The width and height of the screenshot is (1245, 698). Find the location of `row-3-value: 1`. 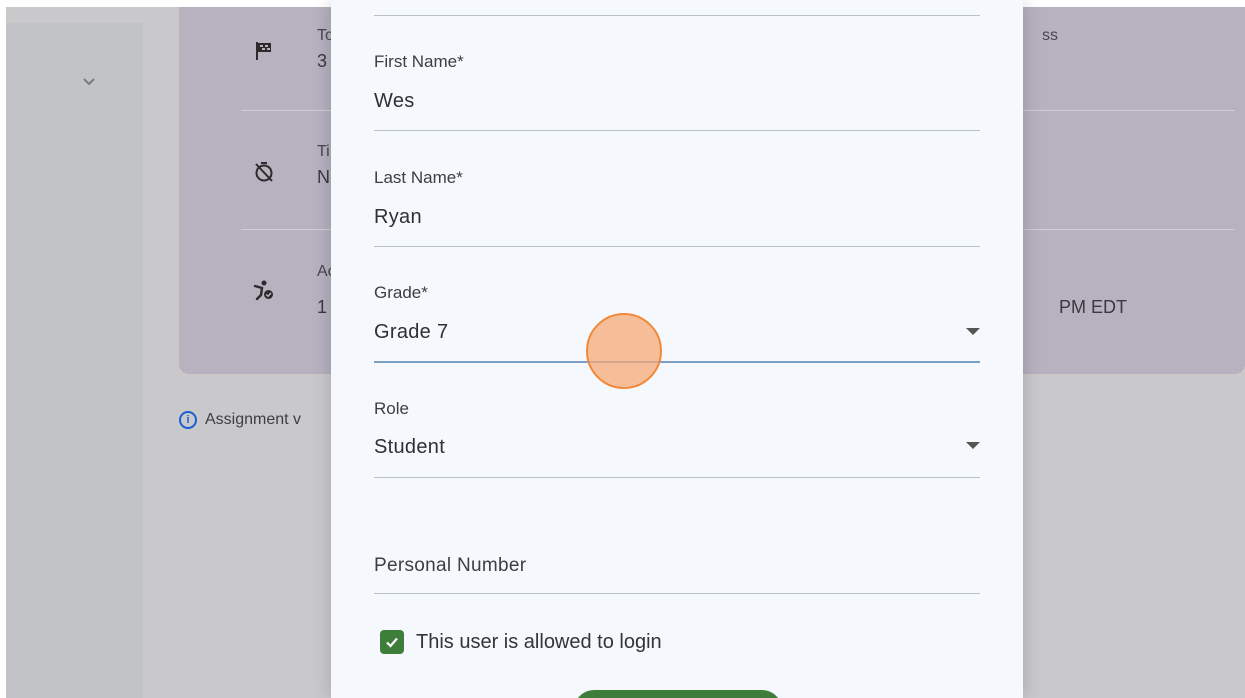

row-3-value: 1 is located at coordinates (322, 307).